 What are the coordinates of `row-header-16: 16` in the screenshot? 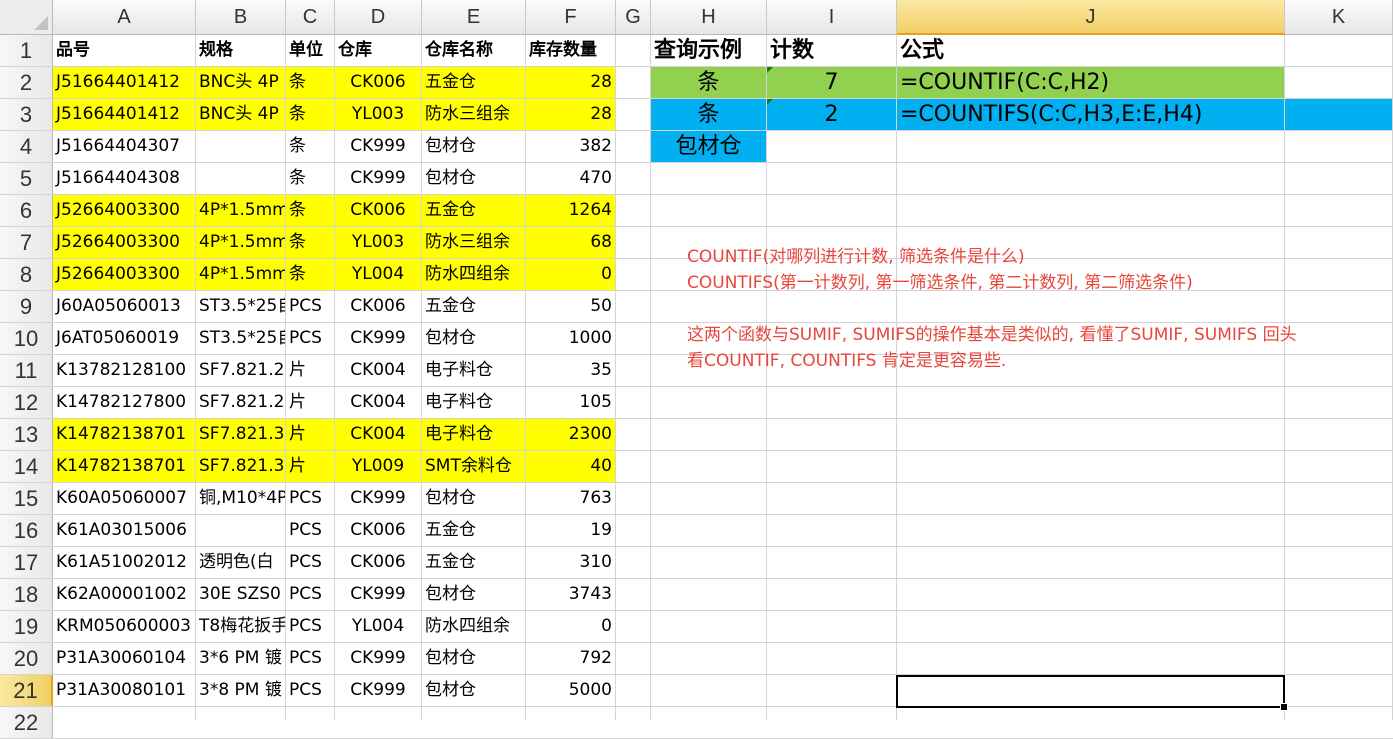 It's located at (26, 531).